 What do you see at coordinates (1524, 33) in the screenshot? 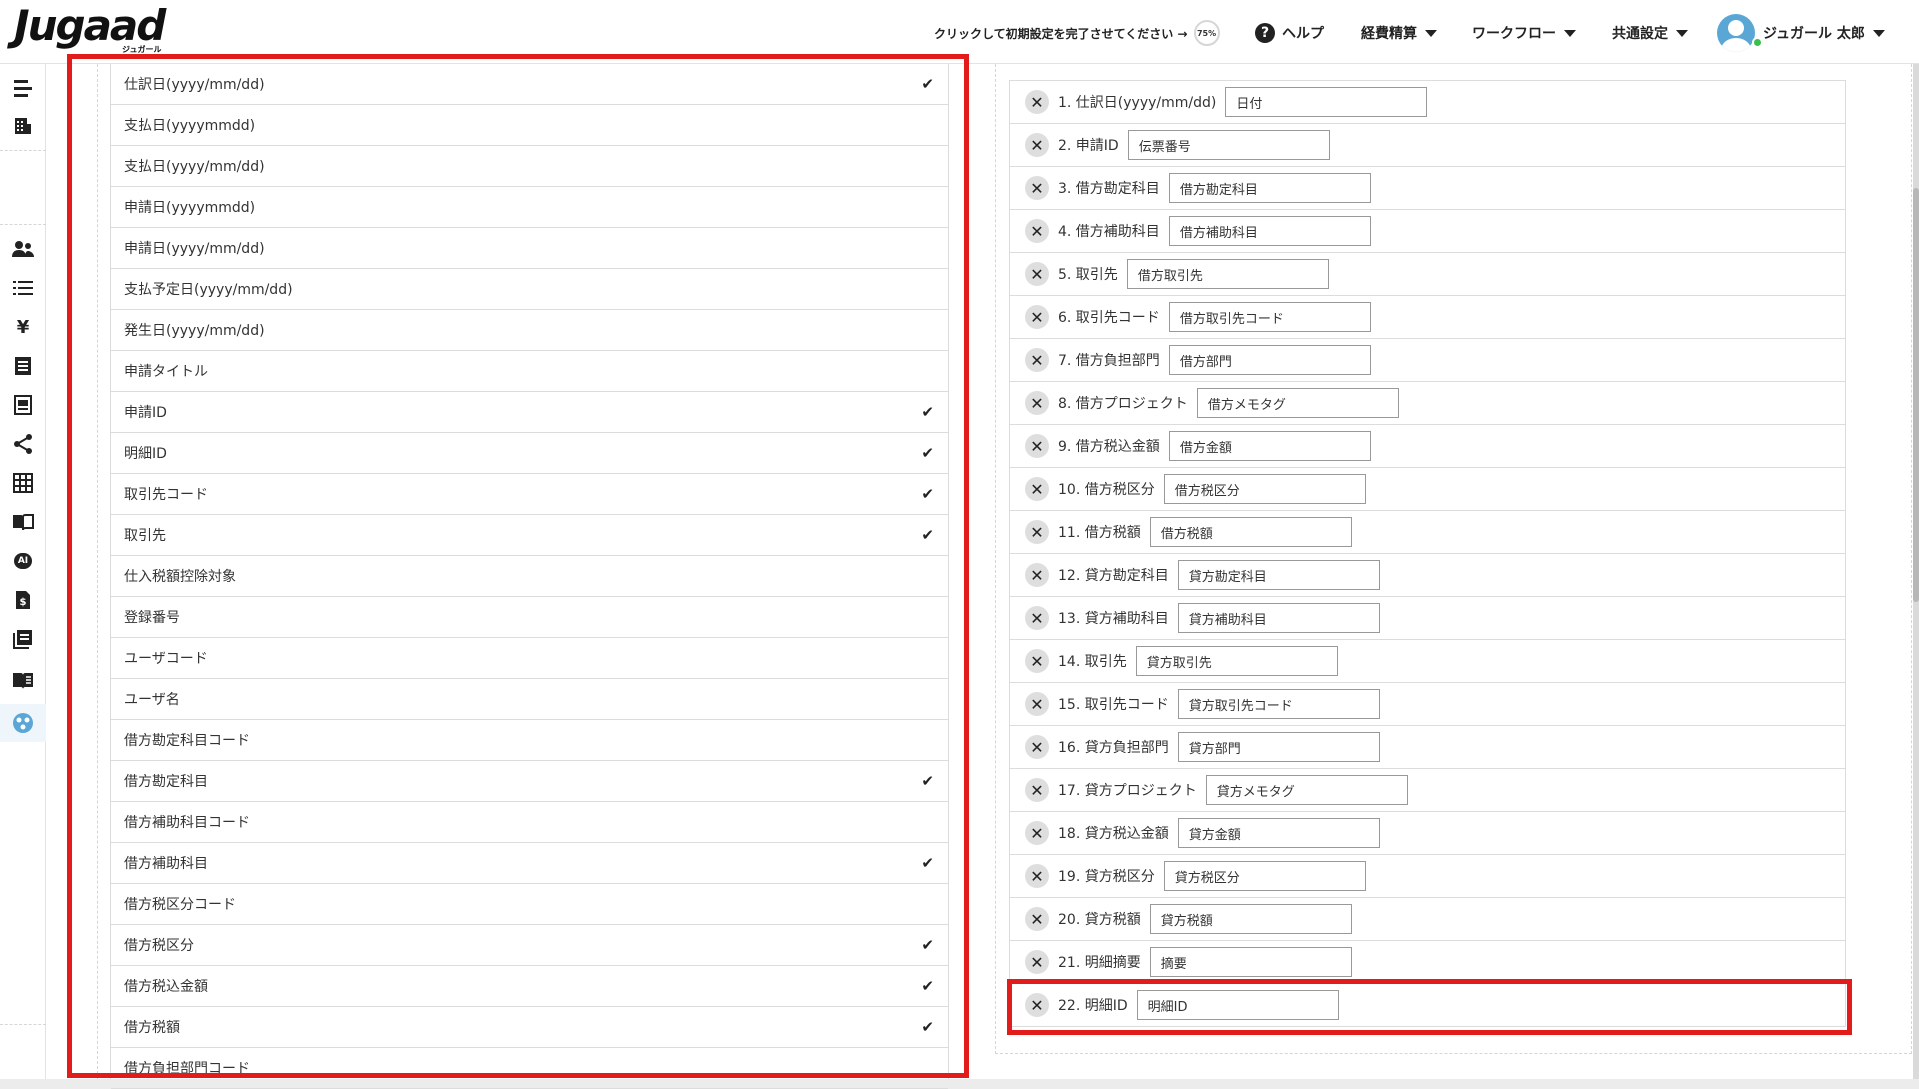
I see `menu-workflow: ワークフロー` at bounding box center [1524, 33].